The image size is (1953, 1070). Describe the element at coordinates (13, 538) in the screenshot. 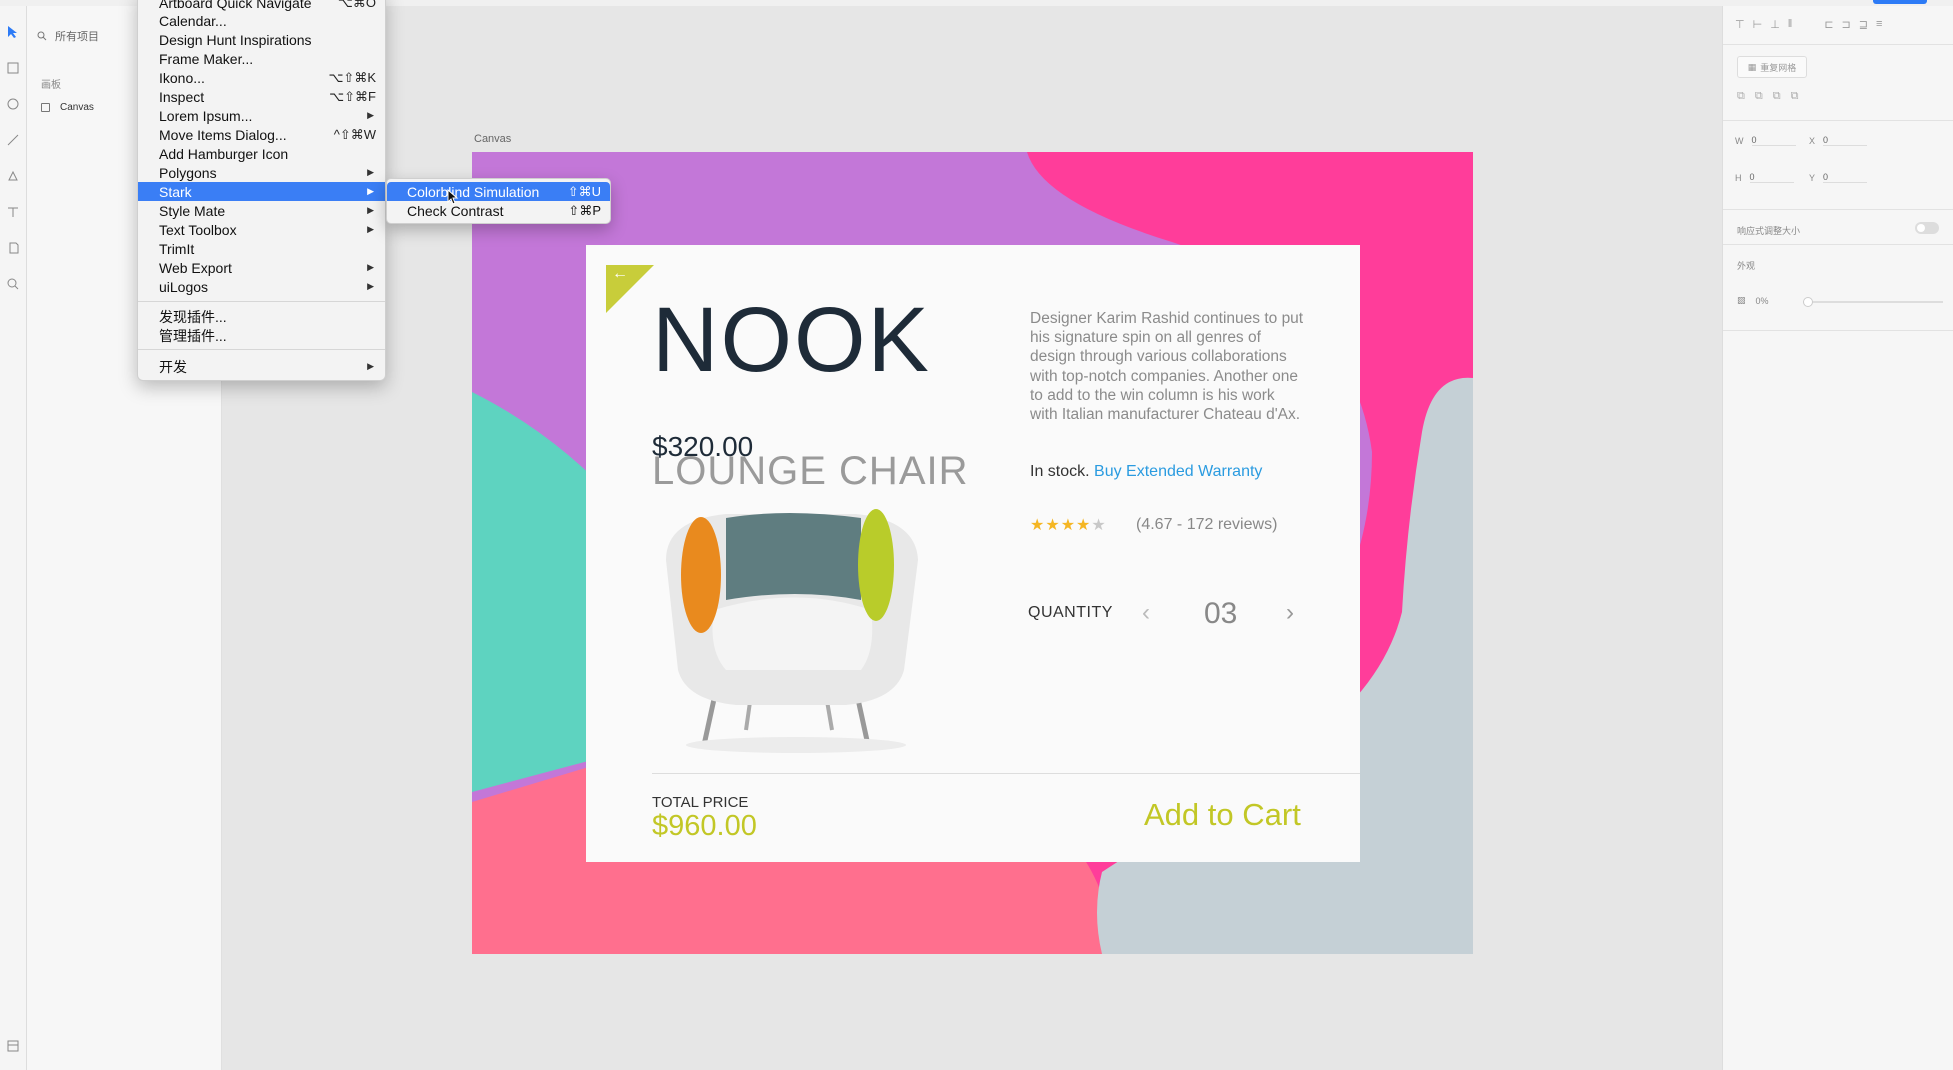

I see `tool-bar` at that location.